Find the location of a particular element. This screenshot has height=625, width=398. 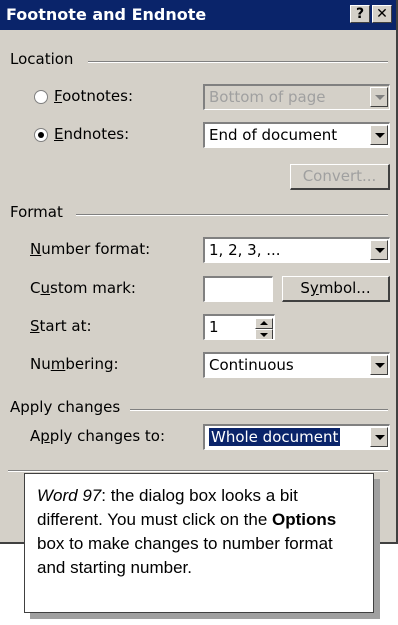

arrow-down-icon is located at coordinates (264, 335).